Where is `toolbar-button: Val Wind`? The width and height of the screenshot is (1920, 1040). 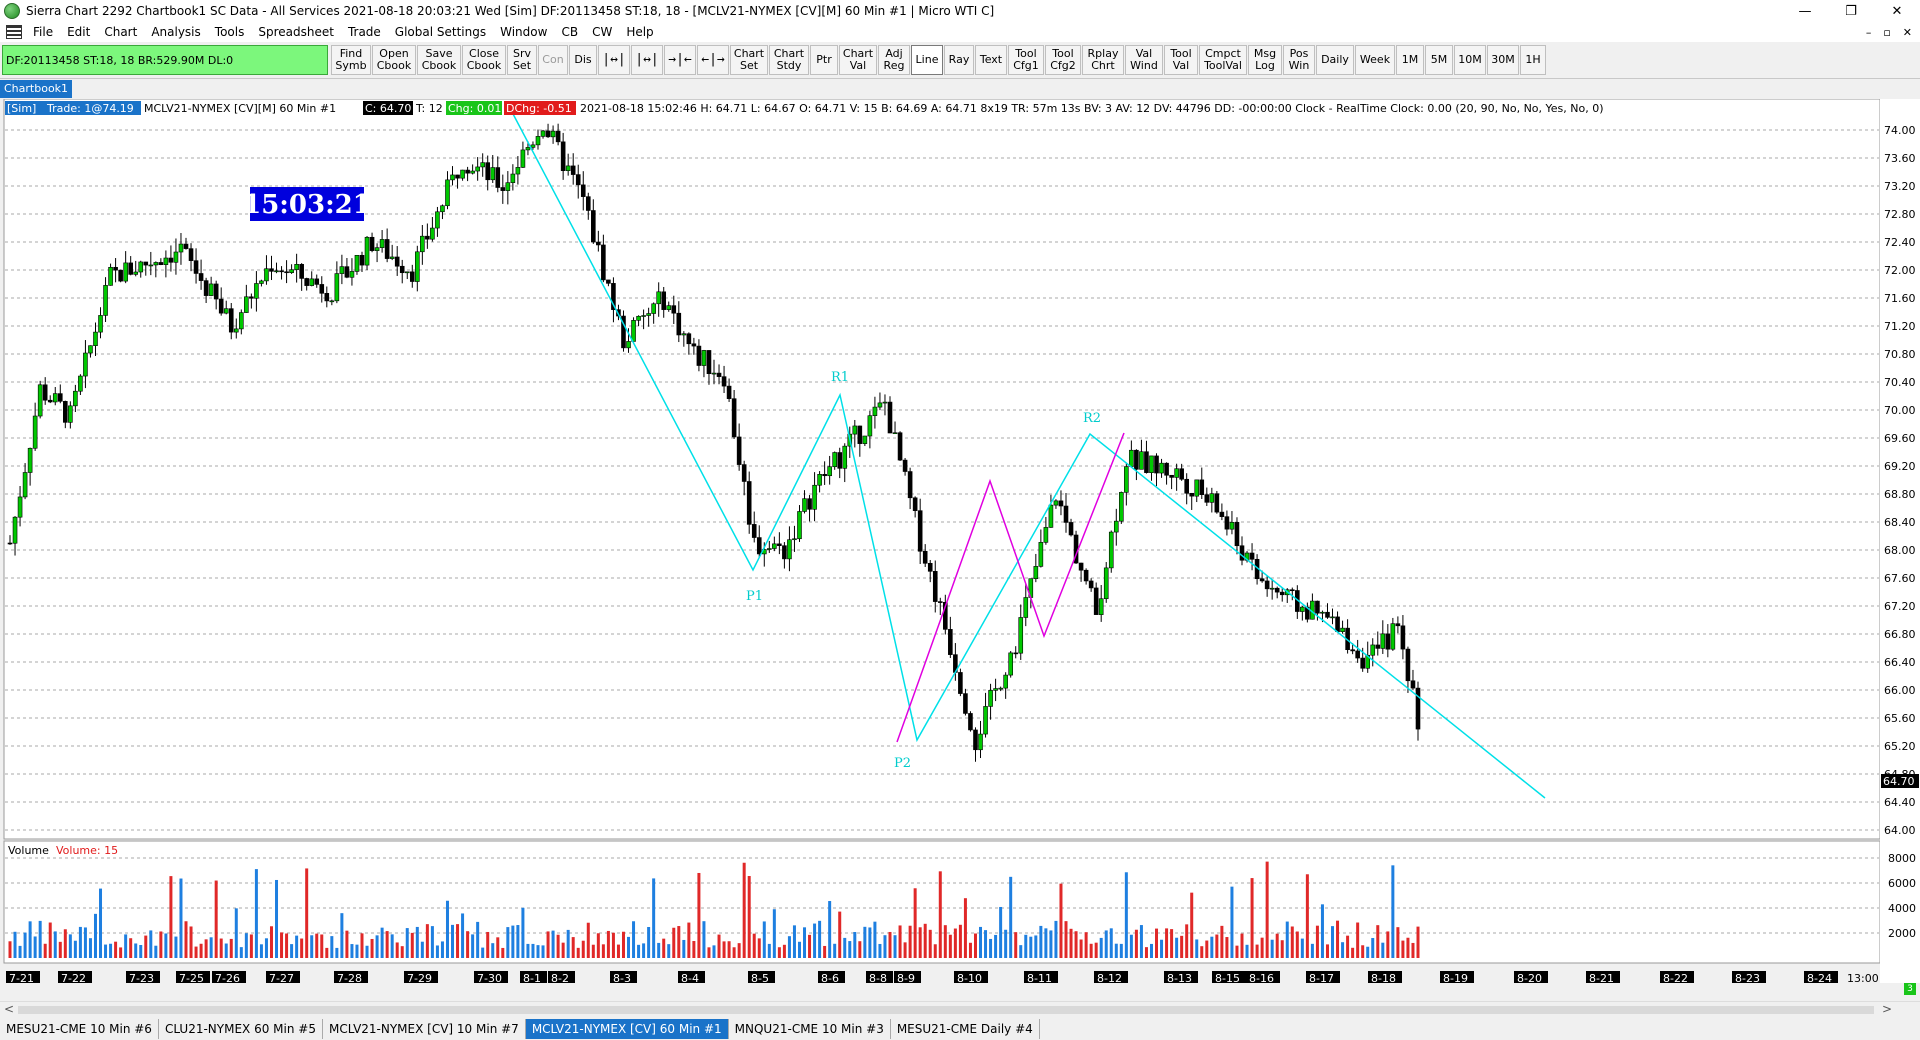
toolbar-button: Val Wind is located at coordinates (1144, 60).